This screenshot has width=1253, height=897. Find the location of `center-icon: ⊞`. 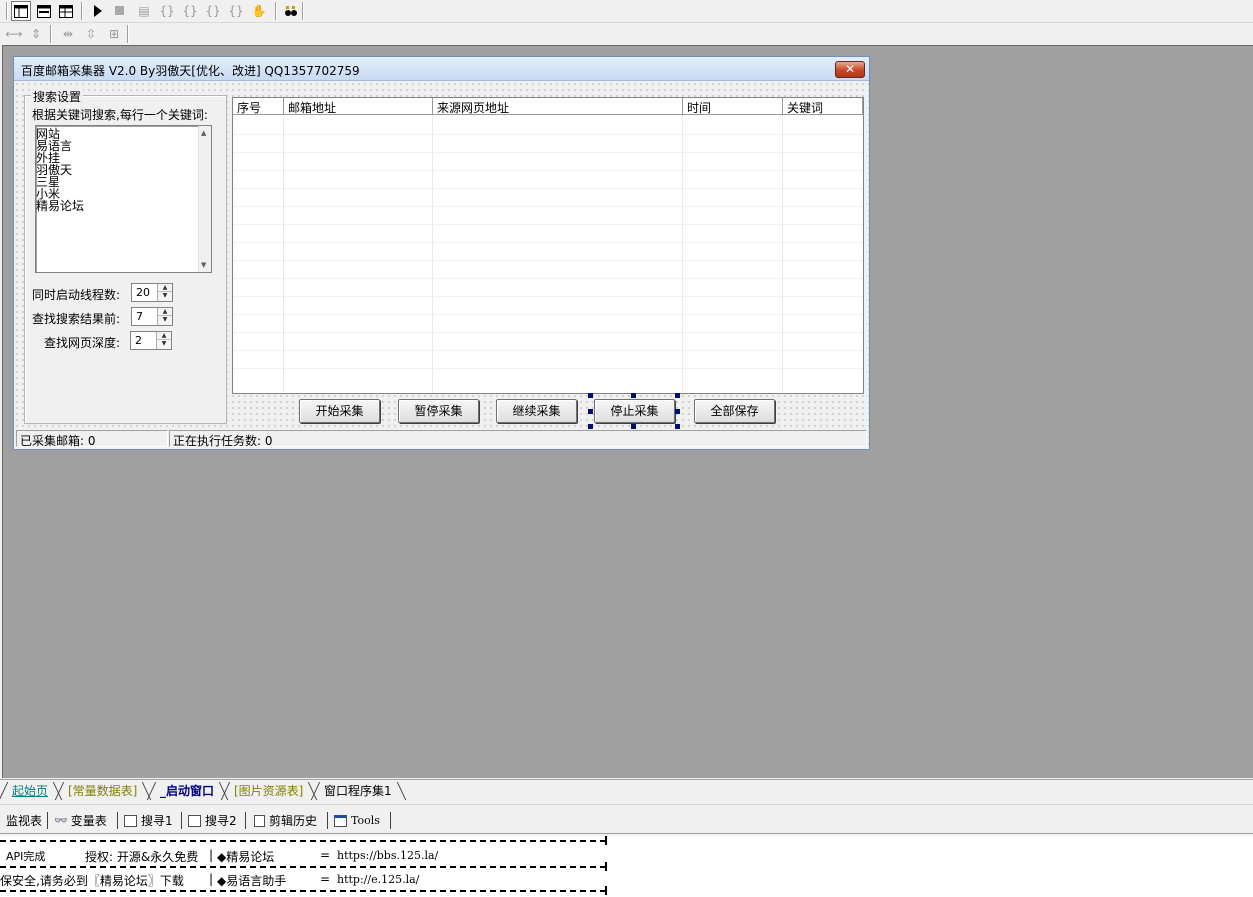

center-icon: ⊞ is located at coordinates (114, 34).